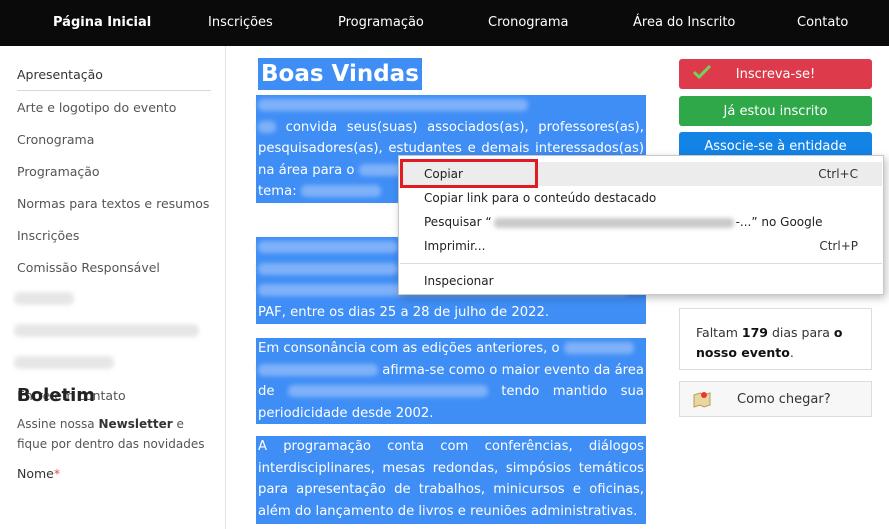 The image size is (889, 529). I want to click on sidebar-item-normas: Normas para textos e resumos, so click(113, 203).